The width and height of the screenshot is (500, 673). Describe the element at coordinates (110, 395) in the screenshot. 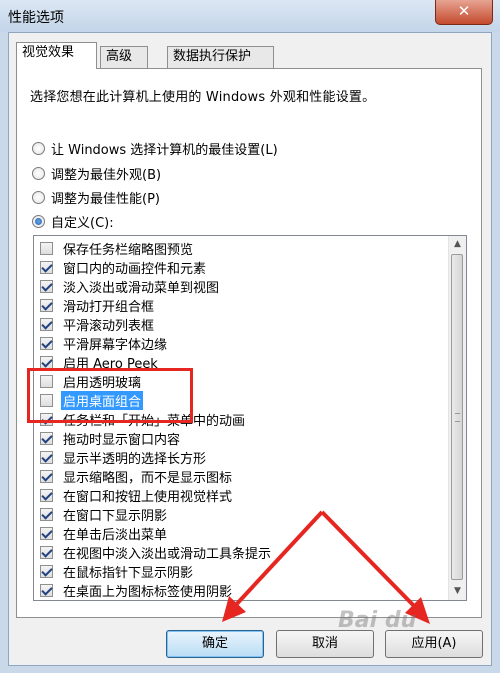

I see `annotation-highlight-box` at that location.